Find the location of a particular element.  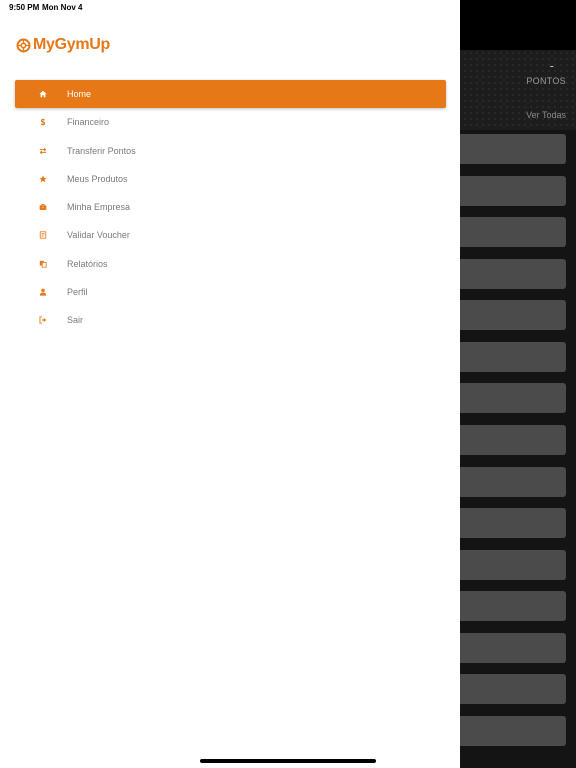

status-time: 9:50 PM is located at coordinates (24, 7).